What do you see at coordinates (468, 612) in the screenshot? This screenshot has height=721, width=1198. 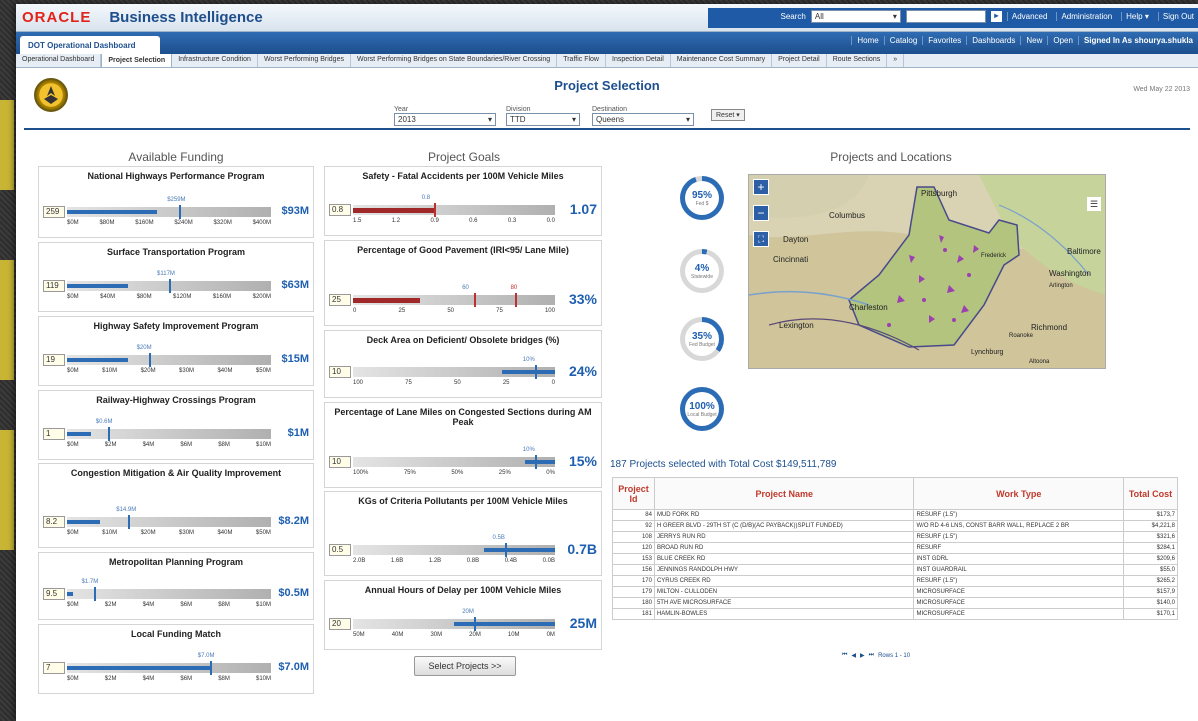 I see `gauge-target-label: 20M` at bounding box center [468, 612].